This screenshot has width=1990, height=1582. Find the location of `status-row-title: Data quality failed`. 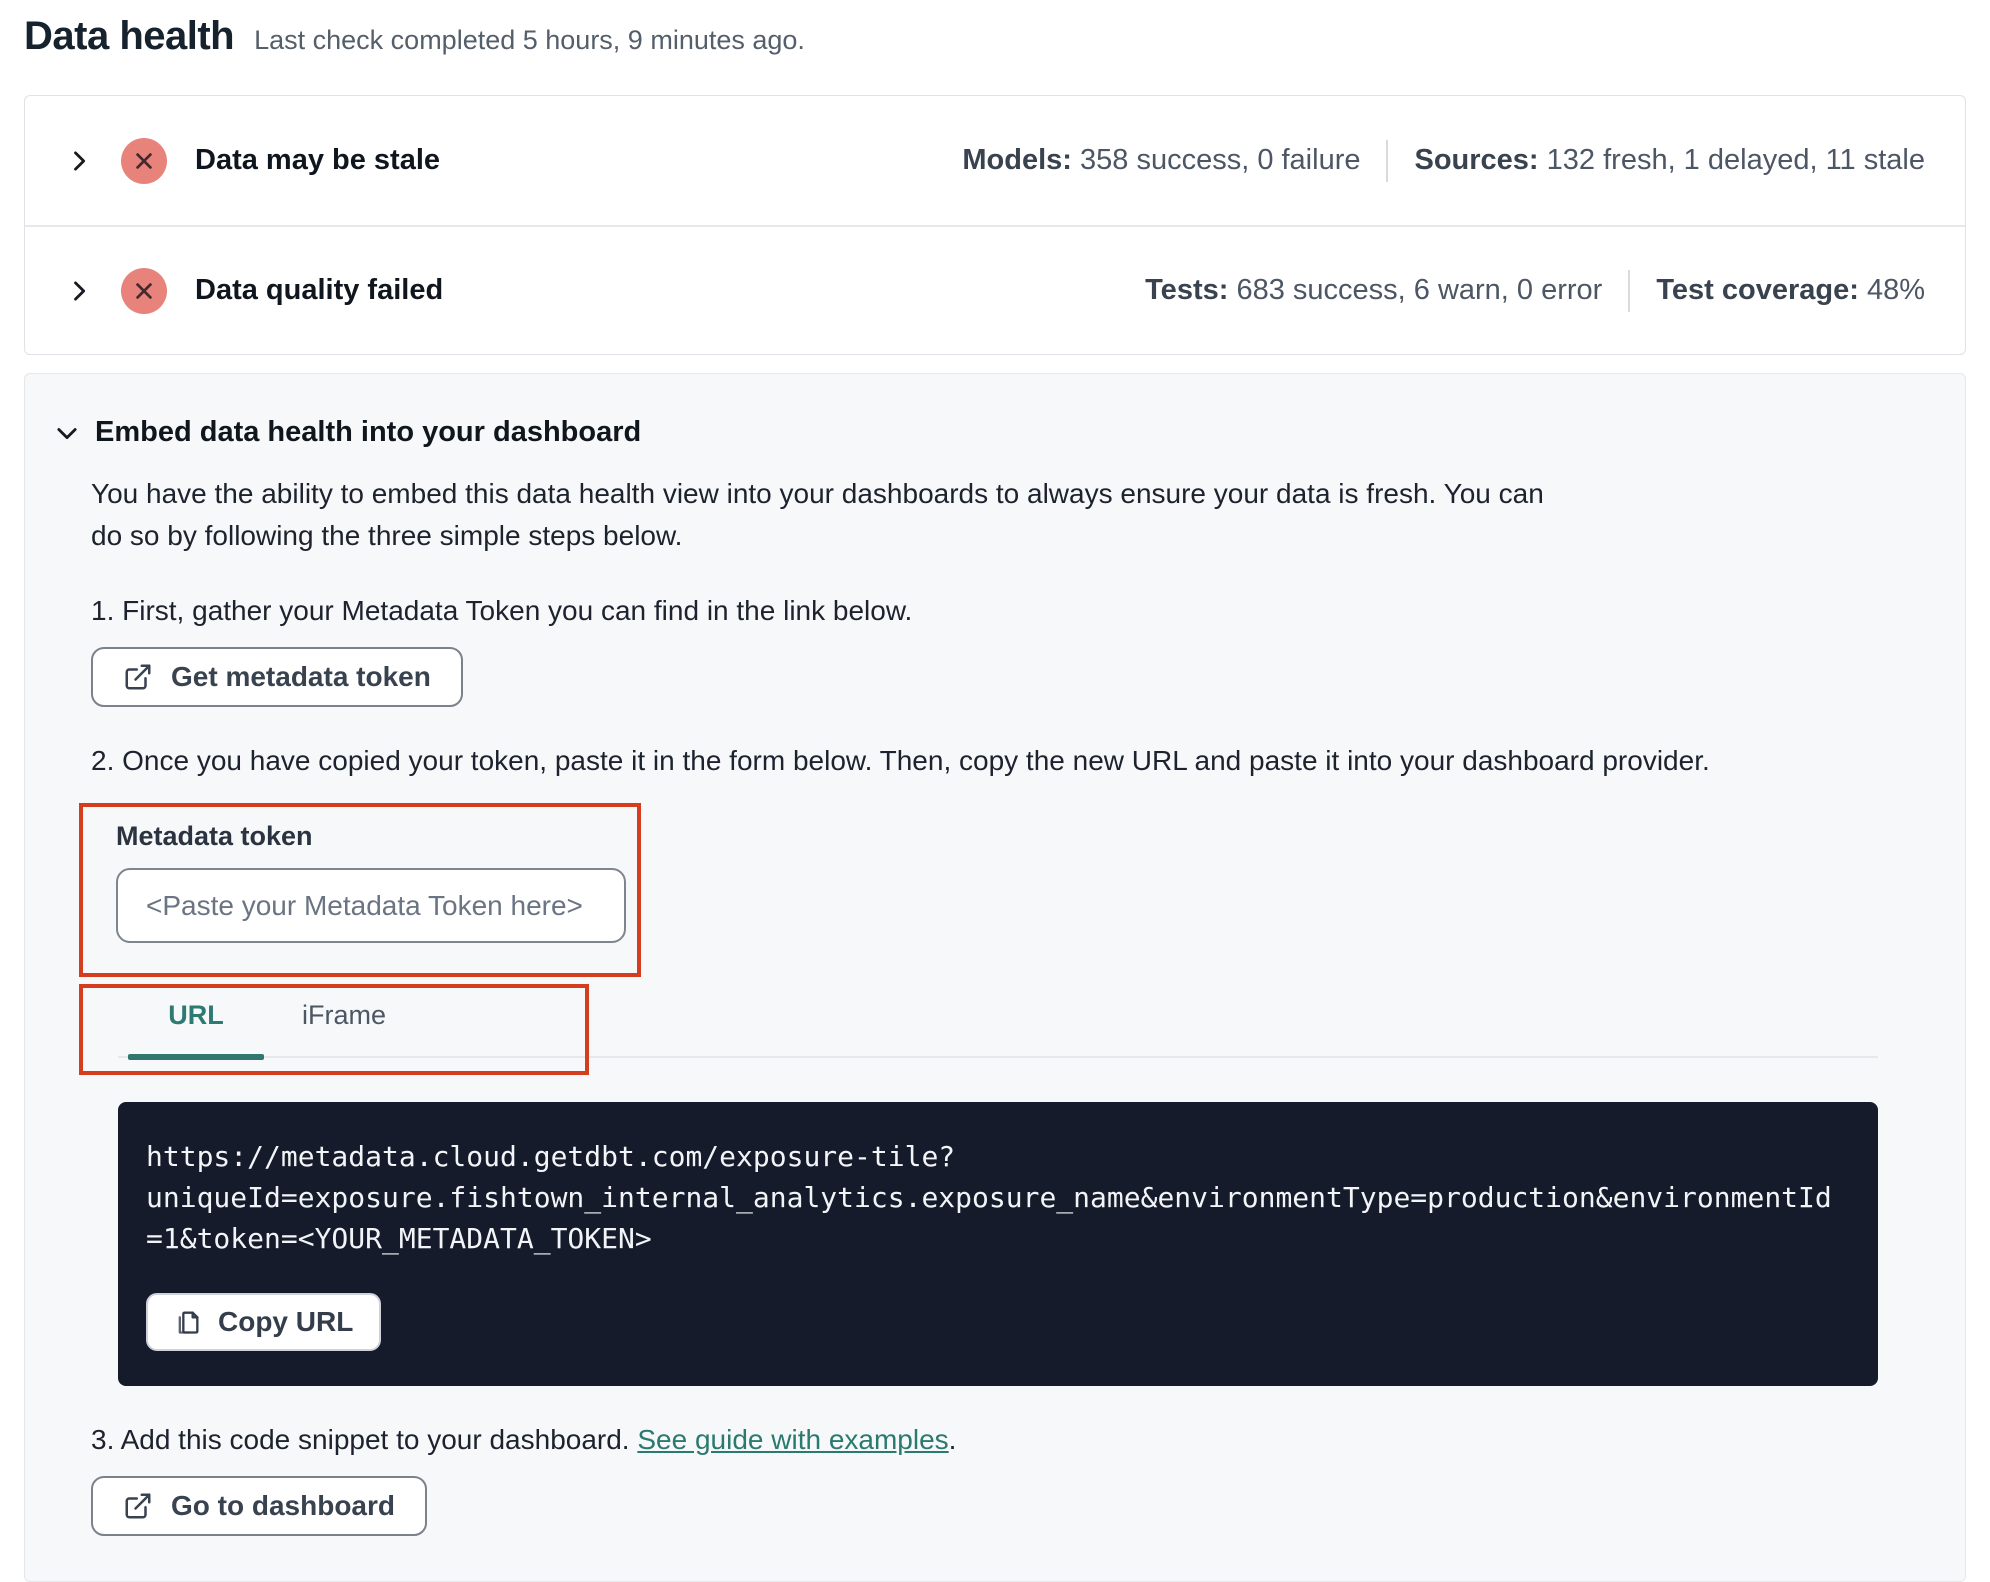

status-row-title: Data quality failed is located at coordinates (319, 290).